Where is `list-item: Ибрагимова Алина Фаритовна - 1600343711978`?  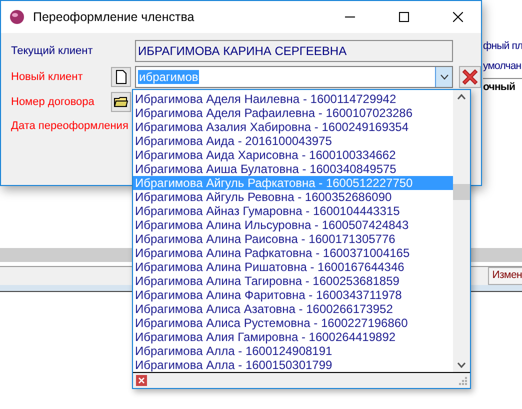 list-item: Ибрагимова Алина Фаритовна - 1600343711978 is located at coordinates (293, 295).